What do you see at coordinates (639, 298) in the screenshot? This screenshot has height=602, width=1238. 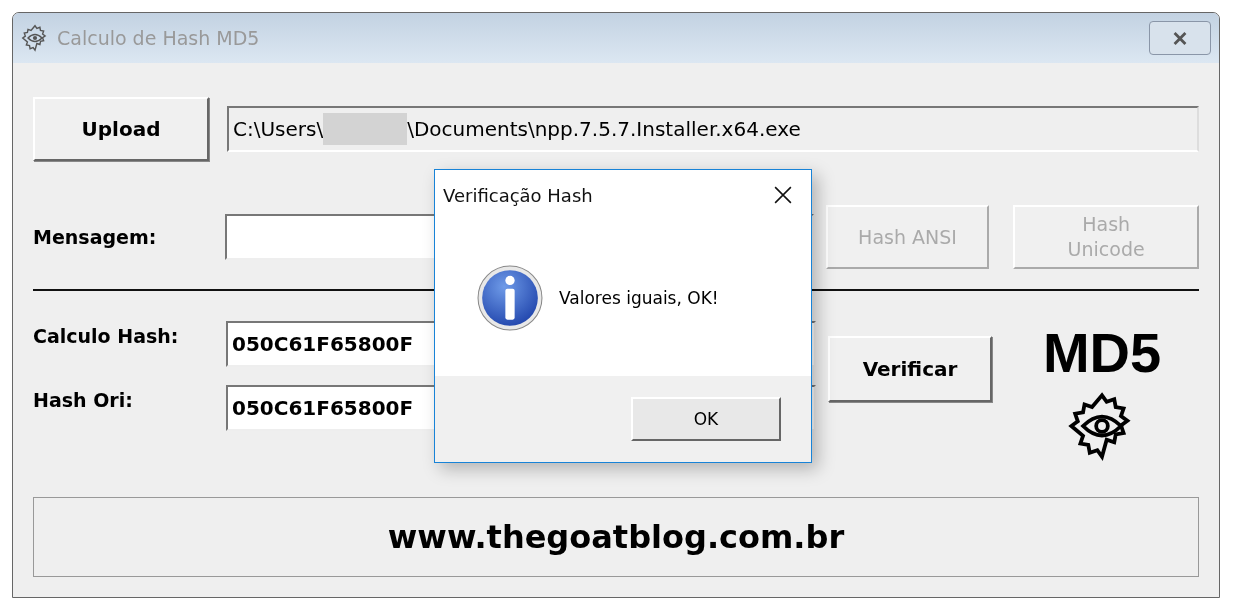 I see `dialog-message: Valores iguais, OK!` at bounding box center [639, 298].